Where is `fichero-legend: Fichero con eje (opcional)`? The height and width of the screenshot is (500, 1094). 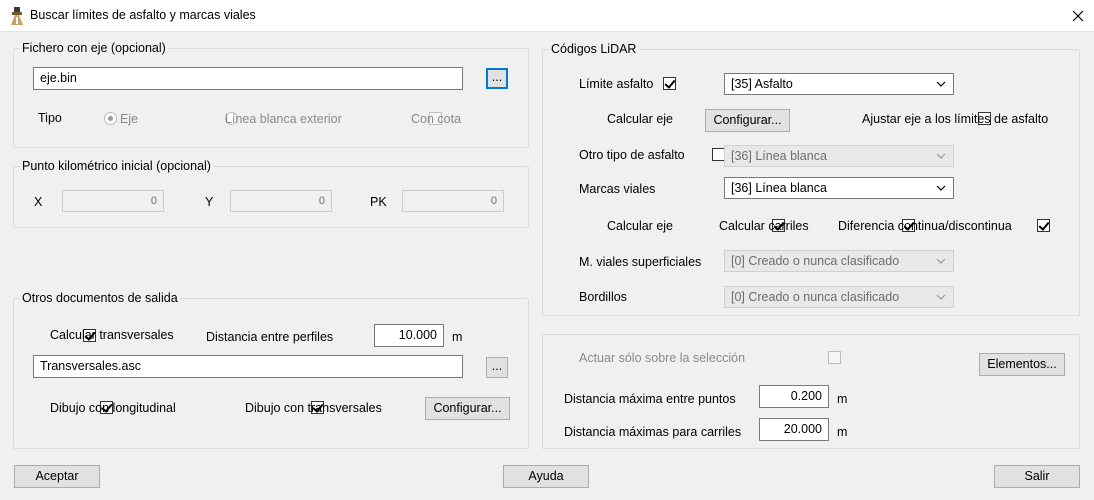 fichero-legend: Fichero con eje (opcional) is located at coordinates (94, 48).